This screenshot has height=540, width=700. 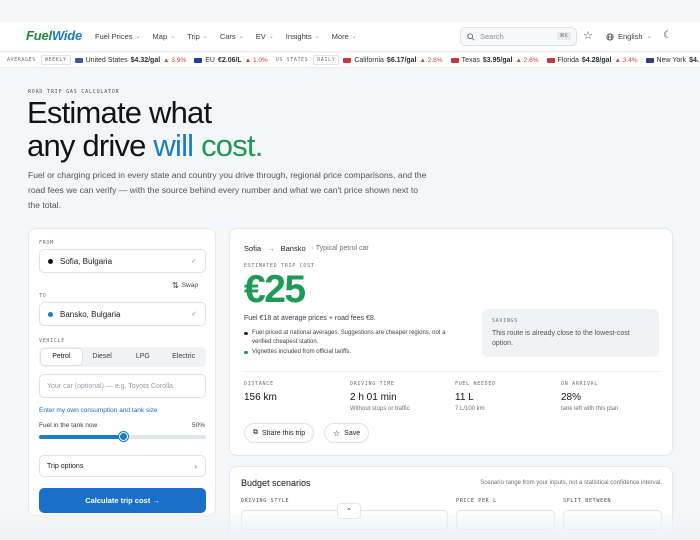 I want to click on custom-consumption-link: Enter my own consumption and tank size, so click(x=98, y=410).